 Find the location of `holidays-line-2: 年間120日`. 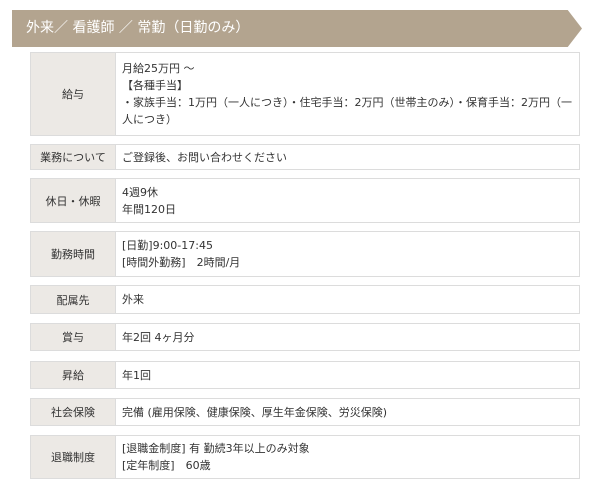

holidays-line-2: 年間120日 is located at coordinates (149, 209).